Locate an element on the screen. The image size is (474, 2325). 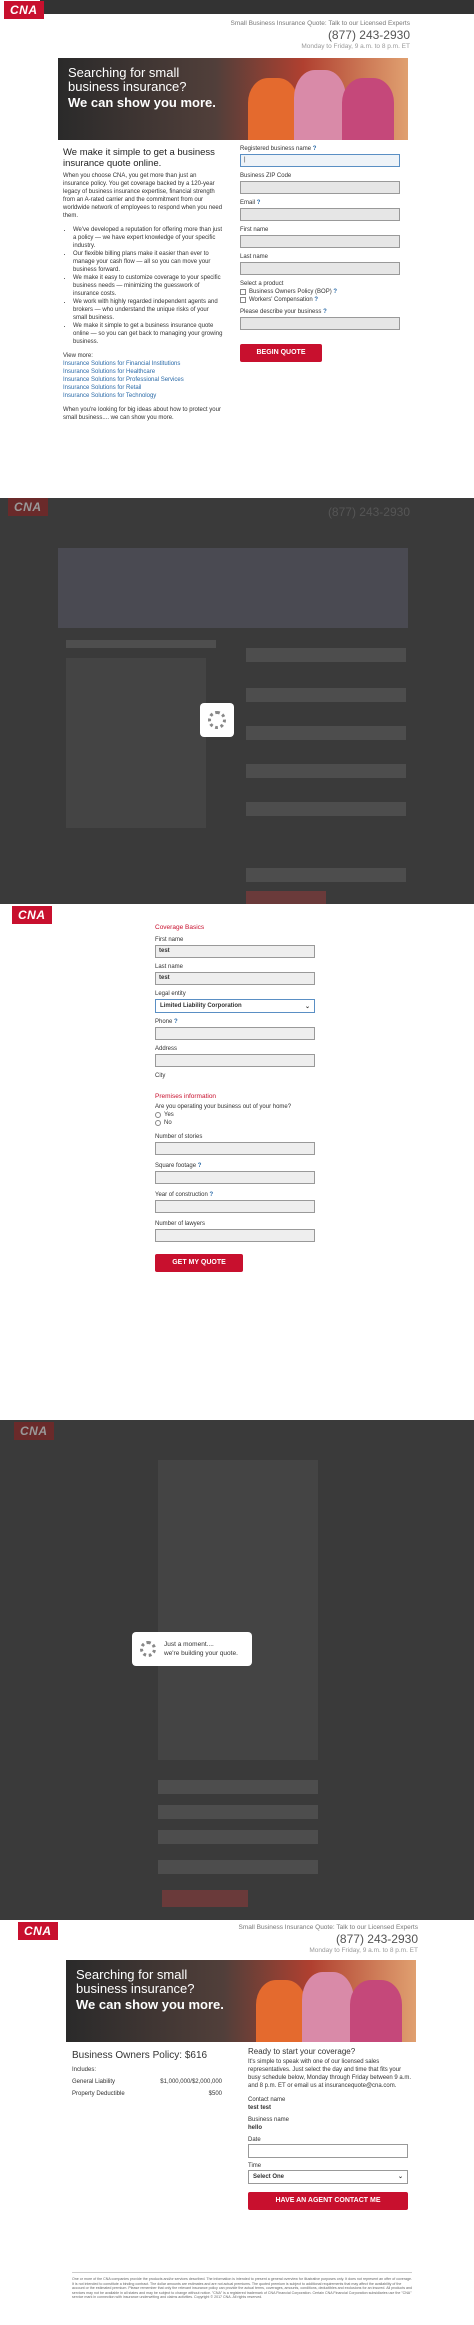
spinner-icon is located at coordinates (217, 720).